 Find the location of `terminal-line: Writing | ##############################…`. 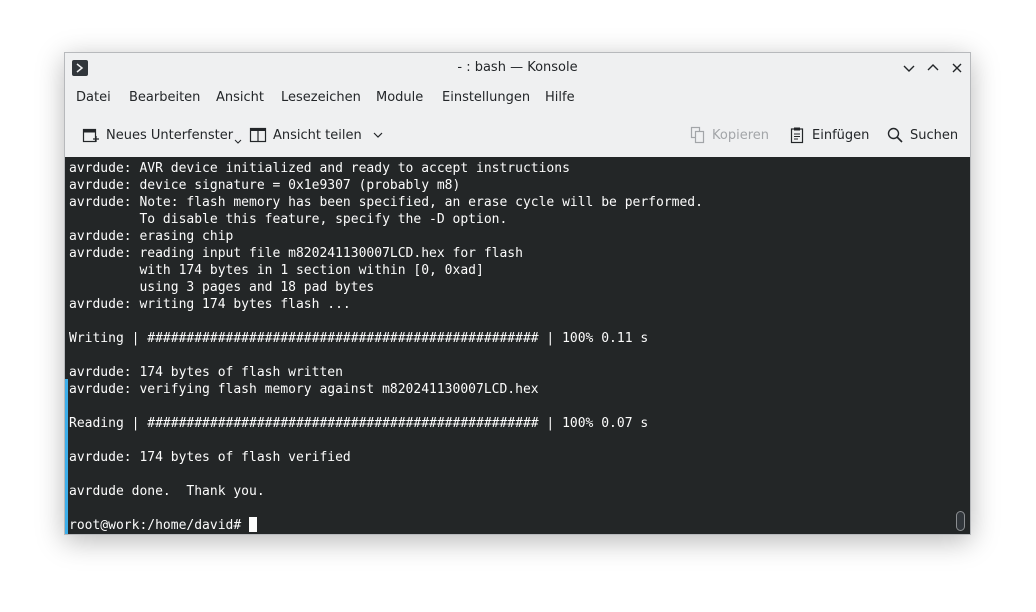

terminal-line: Writing | ##############################… is located at coordinates (359, 338).